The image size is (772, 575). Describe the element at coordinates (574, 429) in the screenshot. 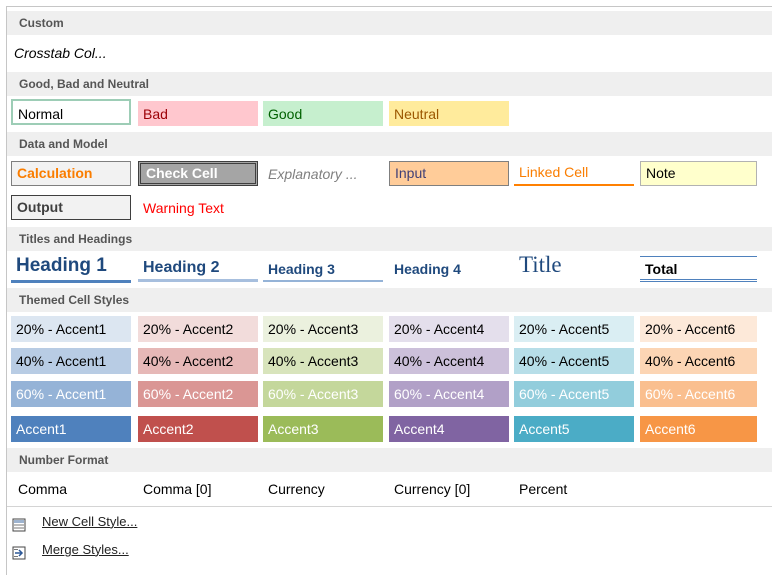

I see `style-accent5: Accent5` at that location.